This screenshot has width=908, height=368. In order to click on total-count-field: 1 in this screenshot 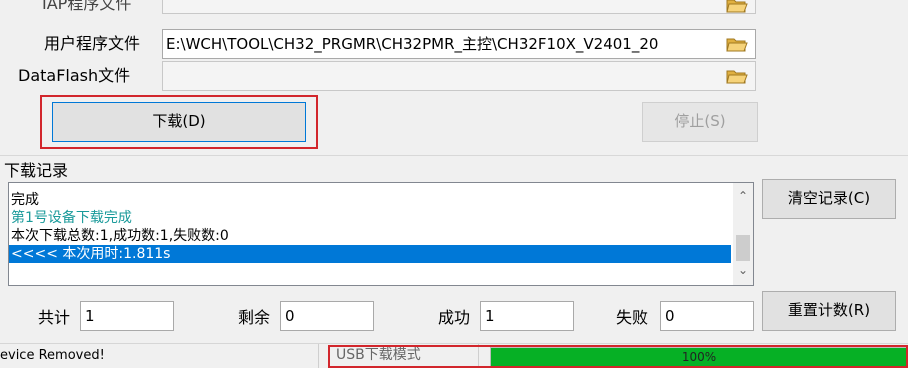, I will do `click(127, 316)`.